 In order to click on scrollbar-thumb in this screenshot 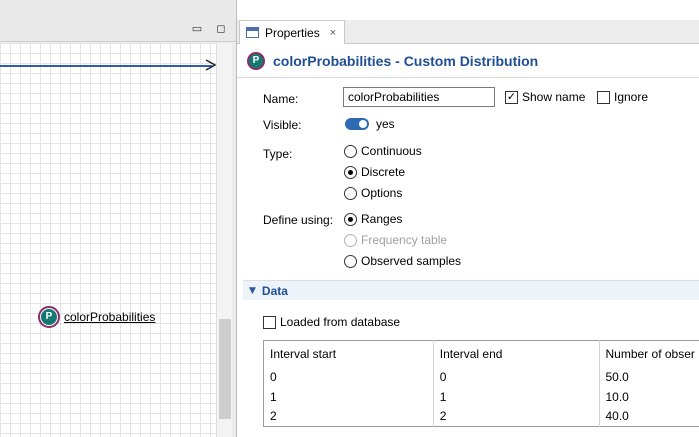, I will do `click(225, 369)`.